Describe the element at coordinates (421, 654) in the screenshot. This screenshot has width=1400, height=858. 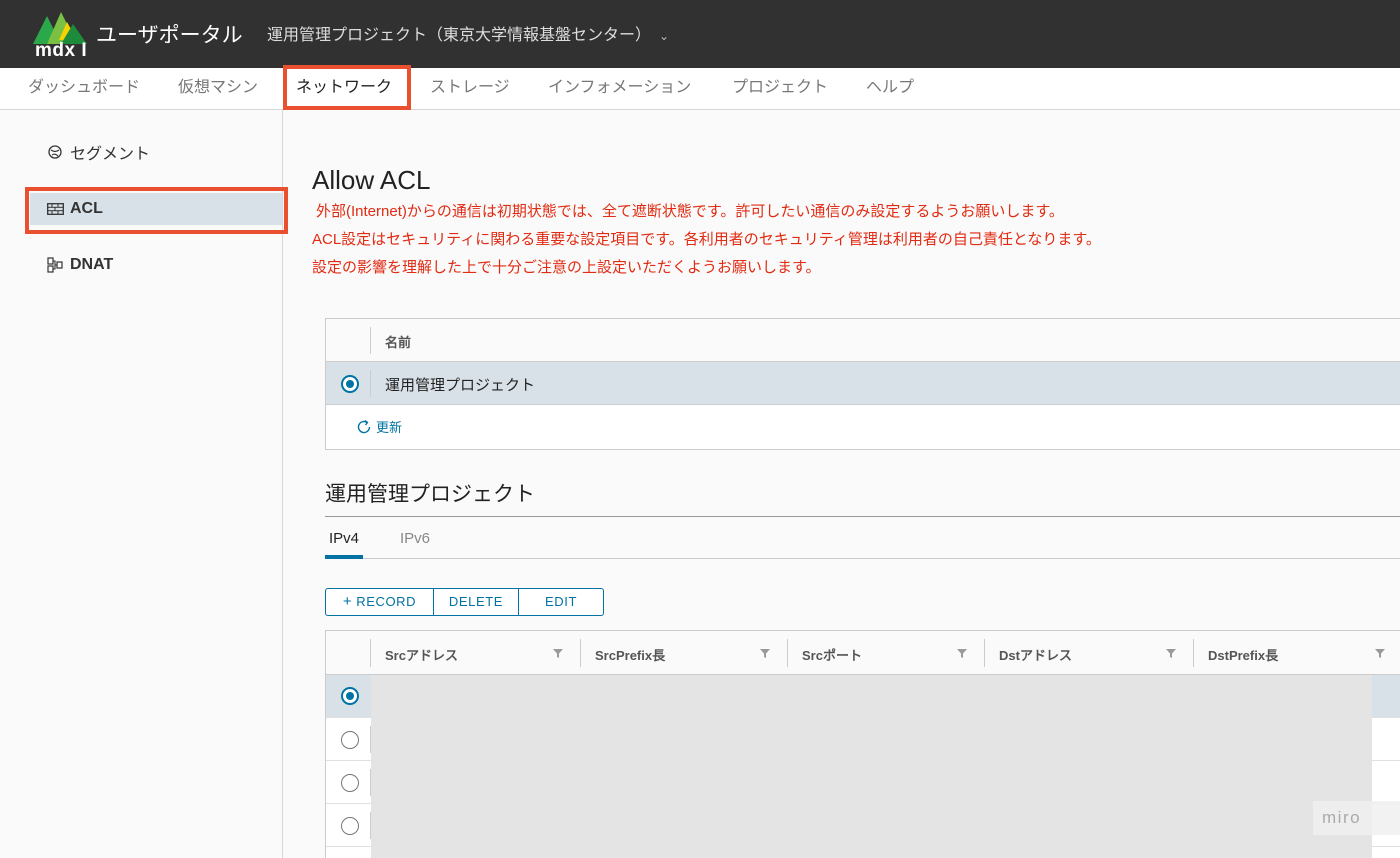
I see `column-header-src-address: Srcアドレス` at that location.